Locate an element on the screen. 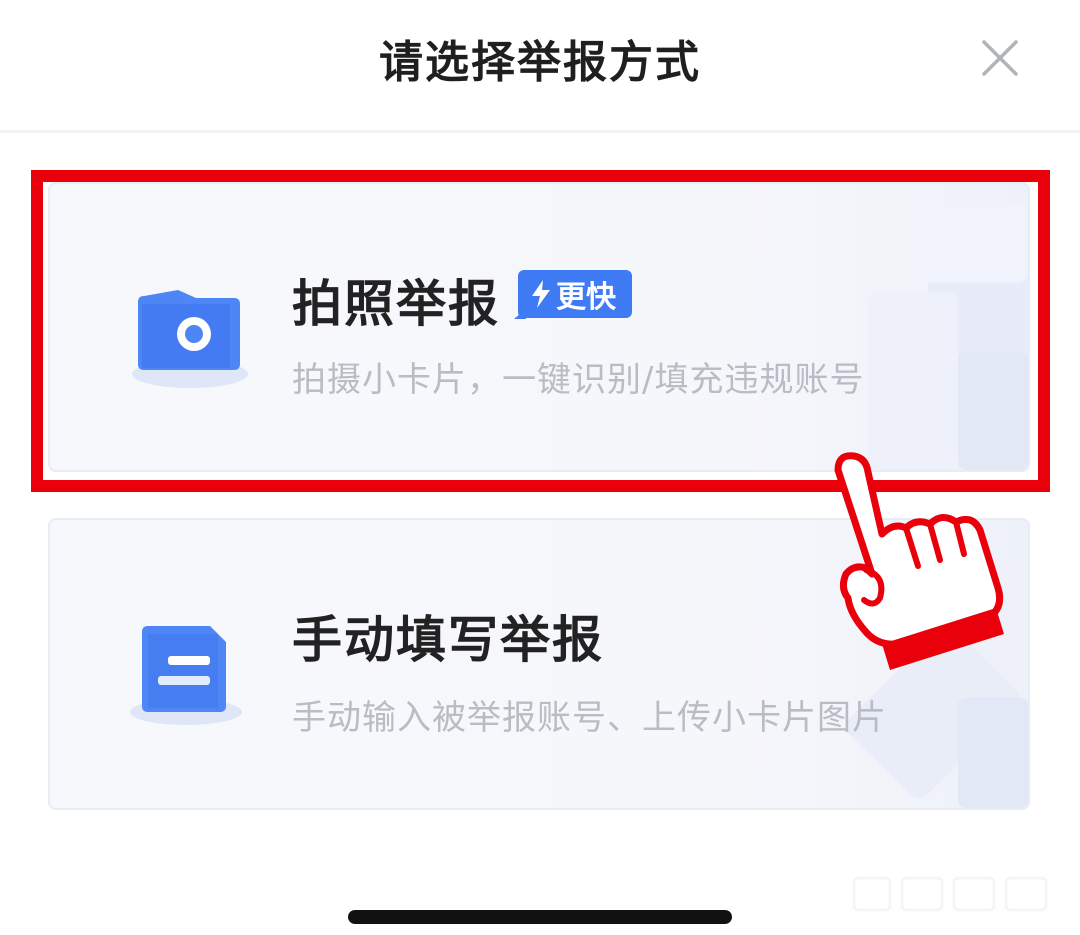 This screenshot has width=1080, height=935. dialog-header: 请选择举报方式 is located at coordinates (540, 65).